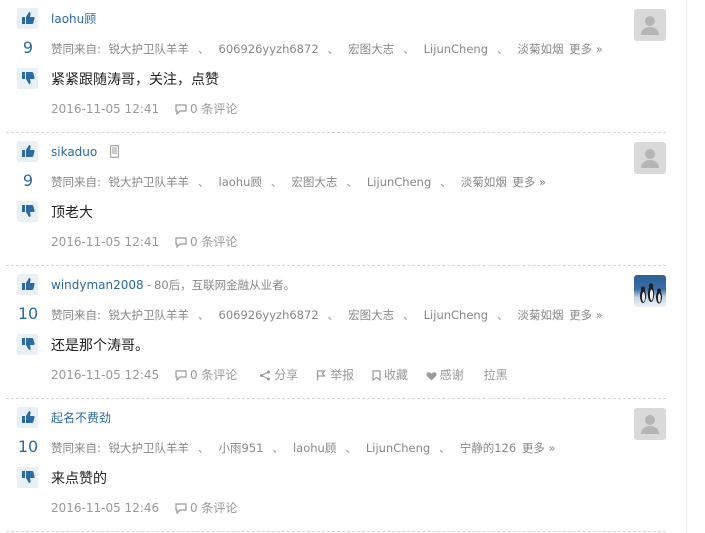 Image resolution: width=705 pixels, height=533 pixels. I want to click on report-button: 举报, so click(335, 375).